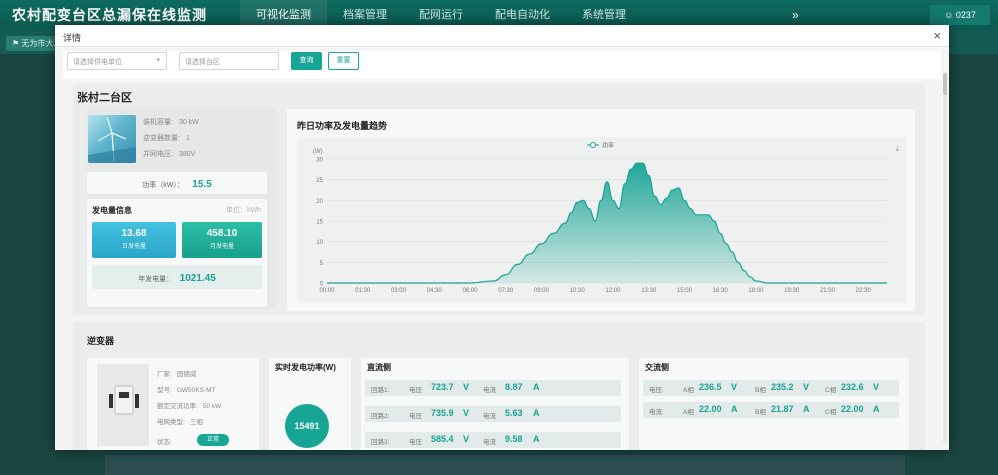 This screenshot has height=475, width=998. Describe the element at coordinates (112, 210) in the screenshot. I see `generation-title: 发电量信息` at that location.